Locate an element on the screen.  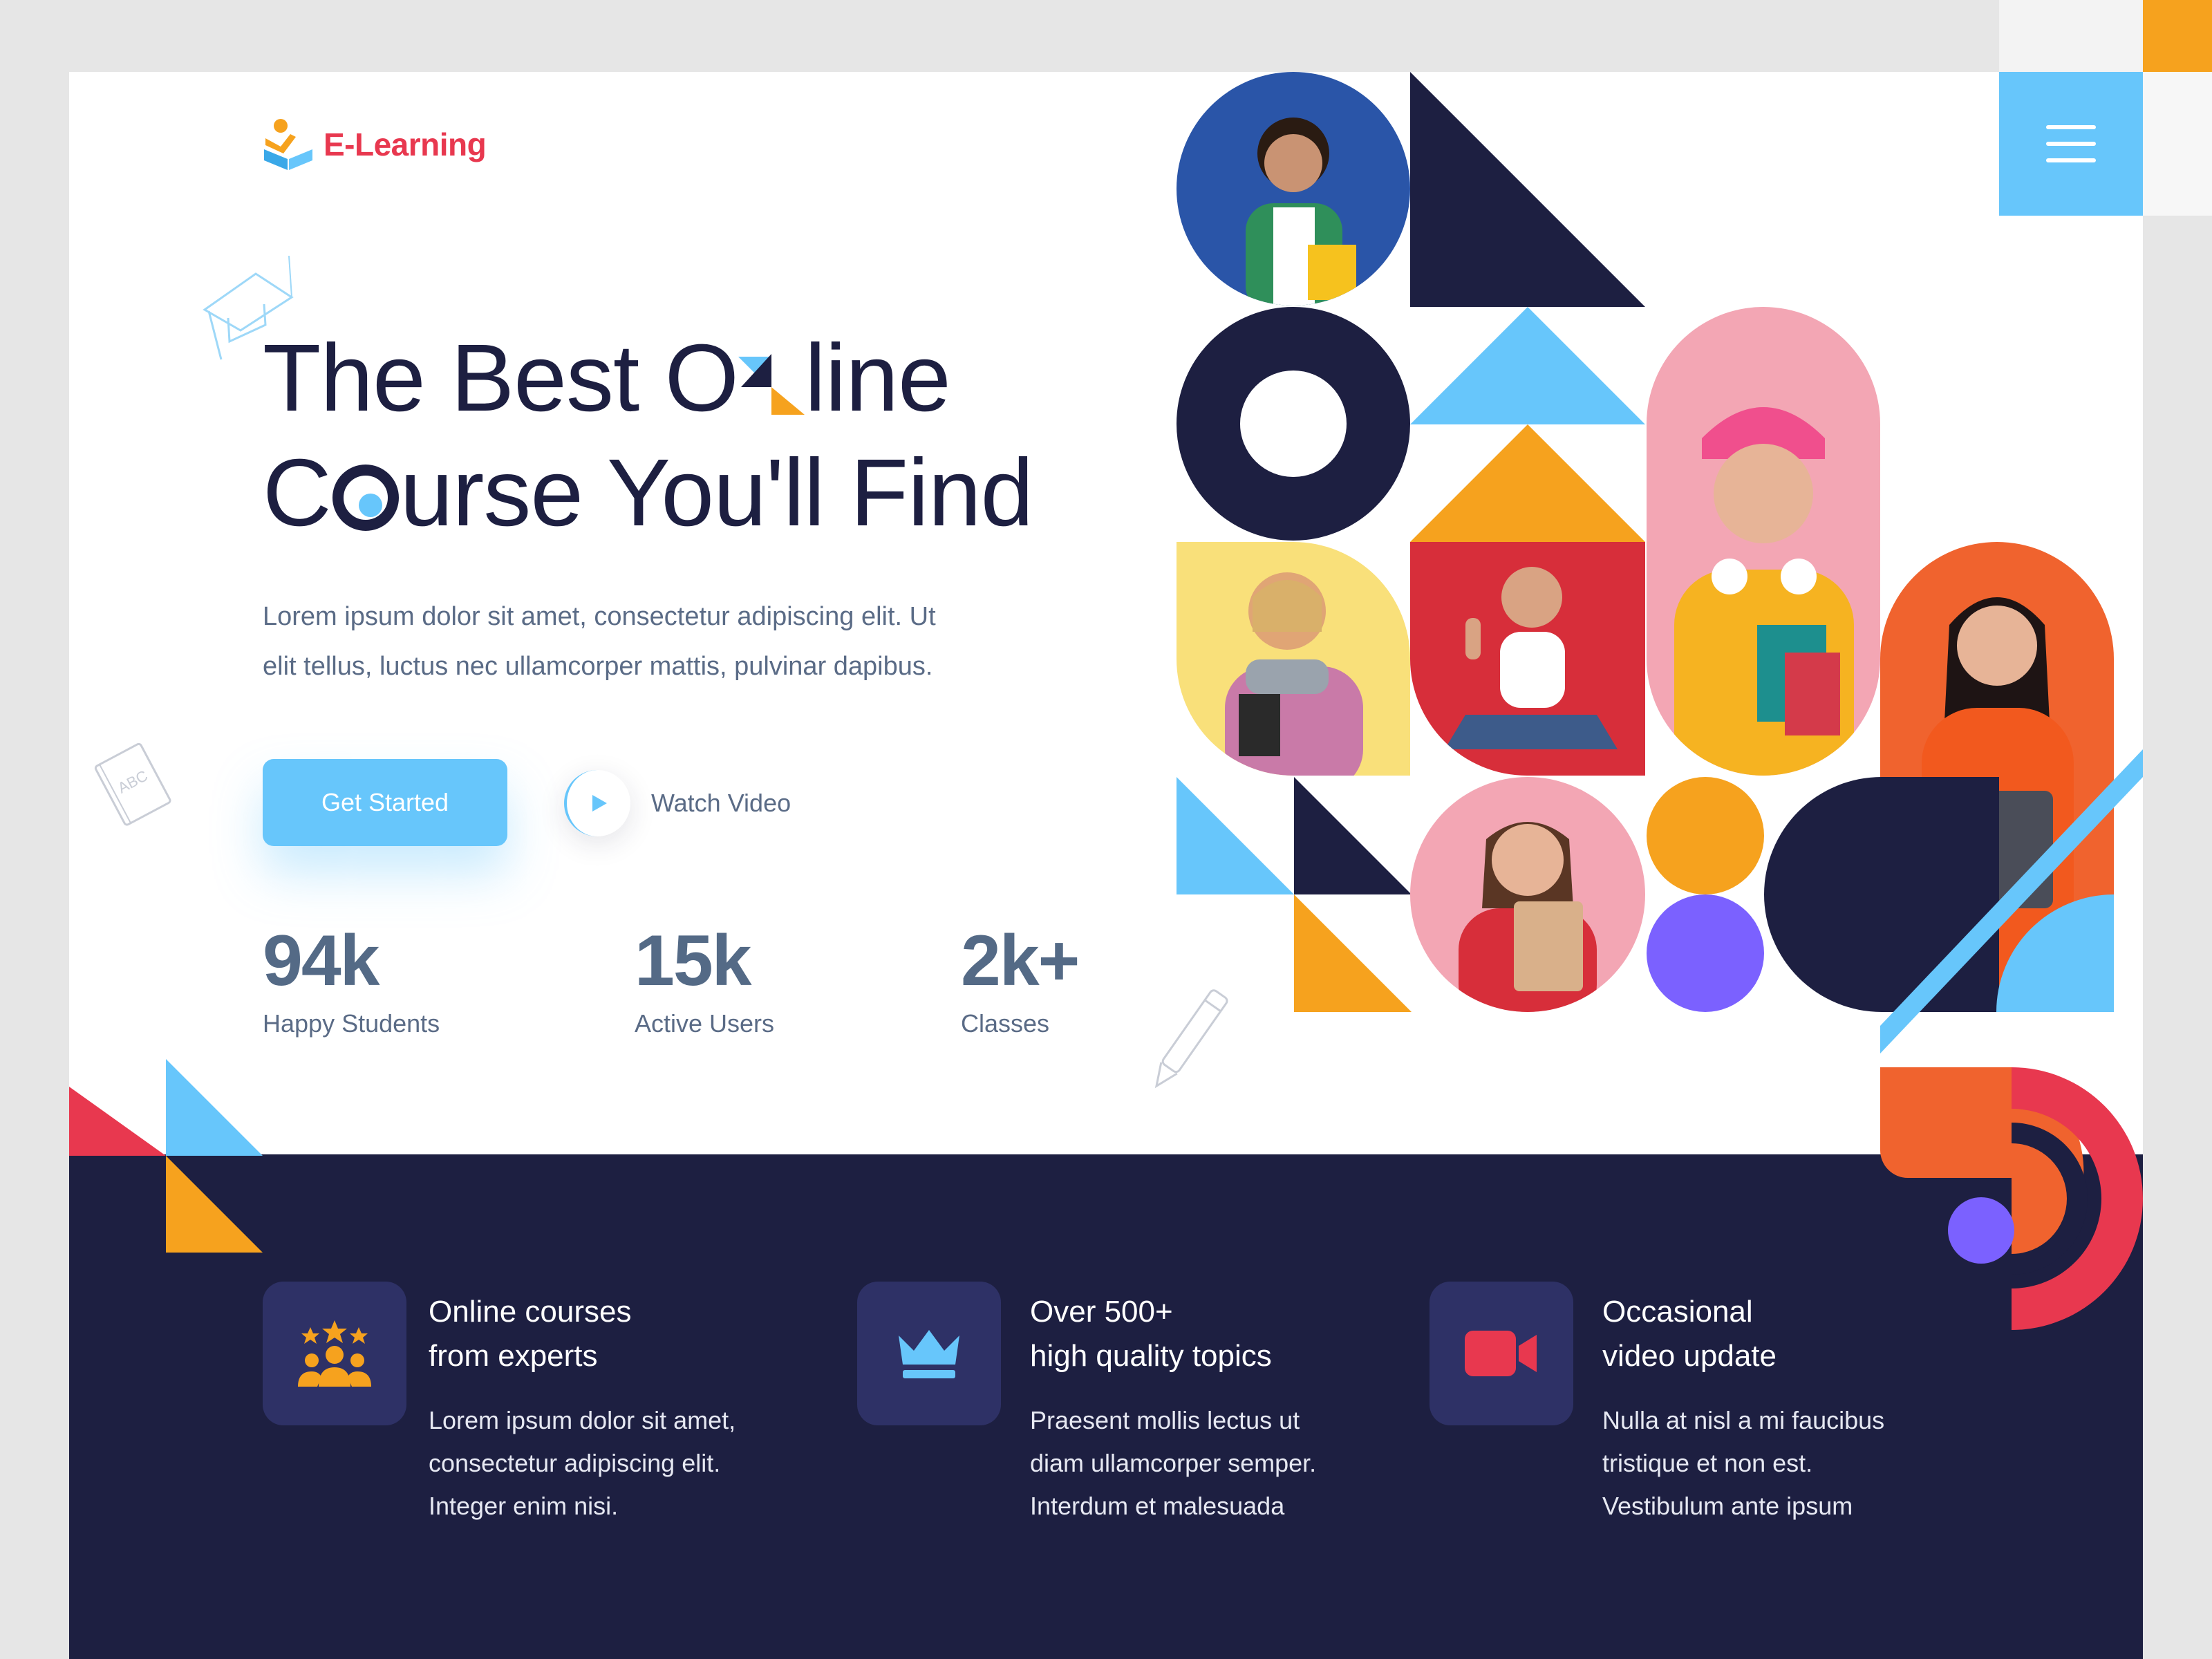
feature-text-line3: Interdum et malesuada is located at coordinates (1157, 1506).